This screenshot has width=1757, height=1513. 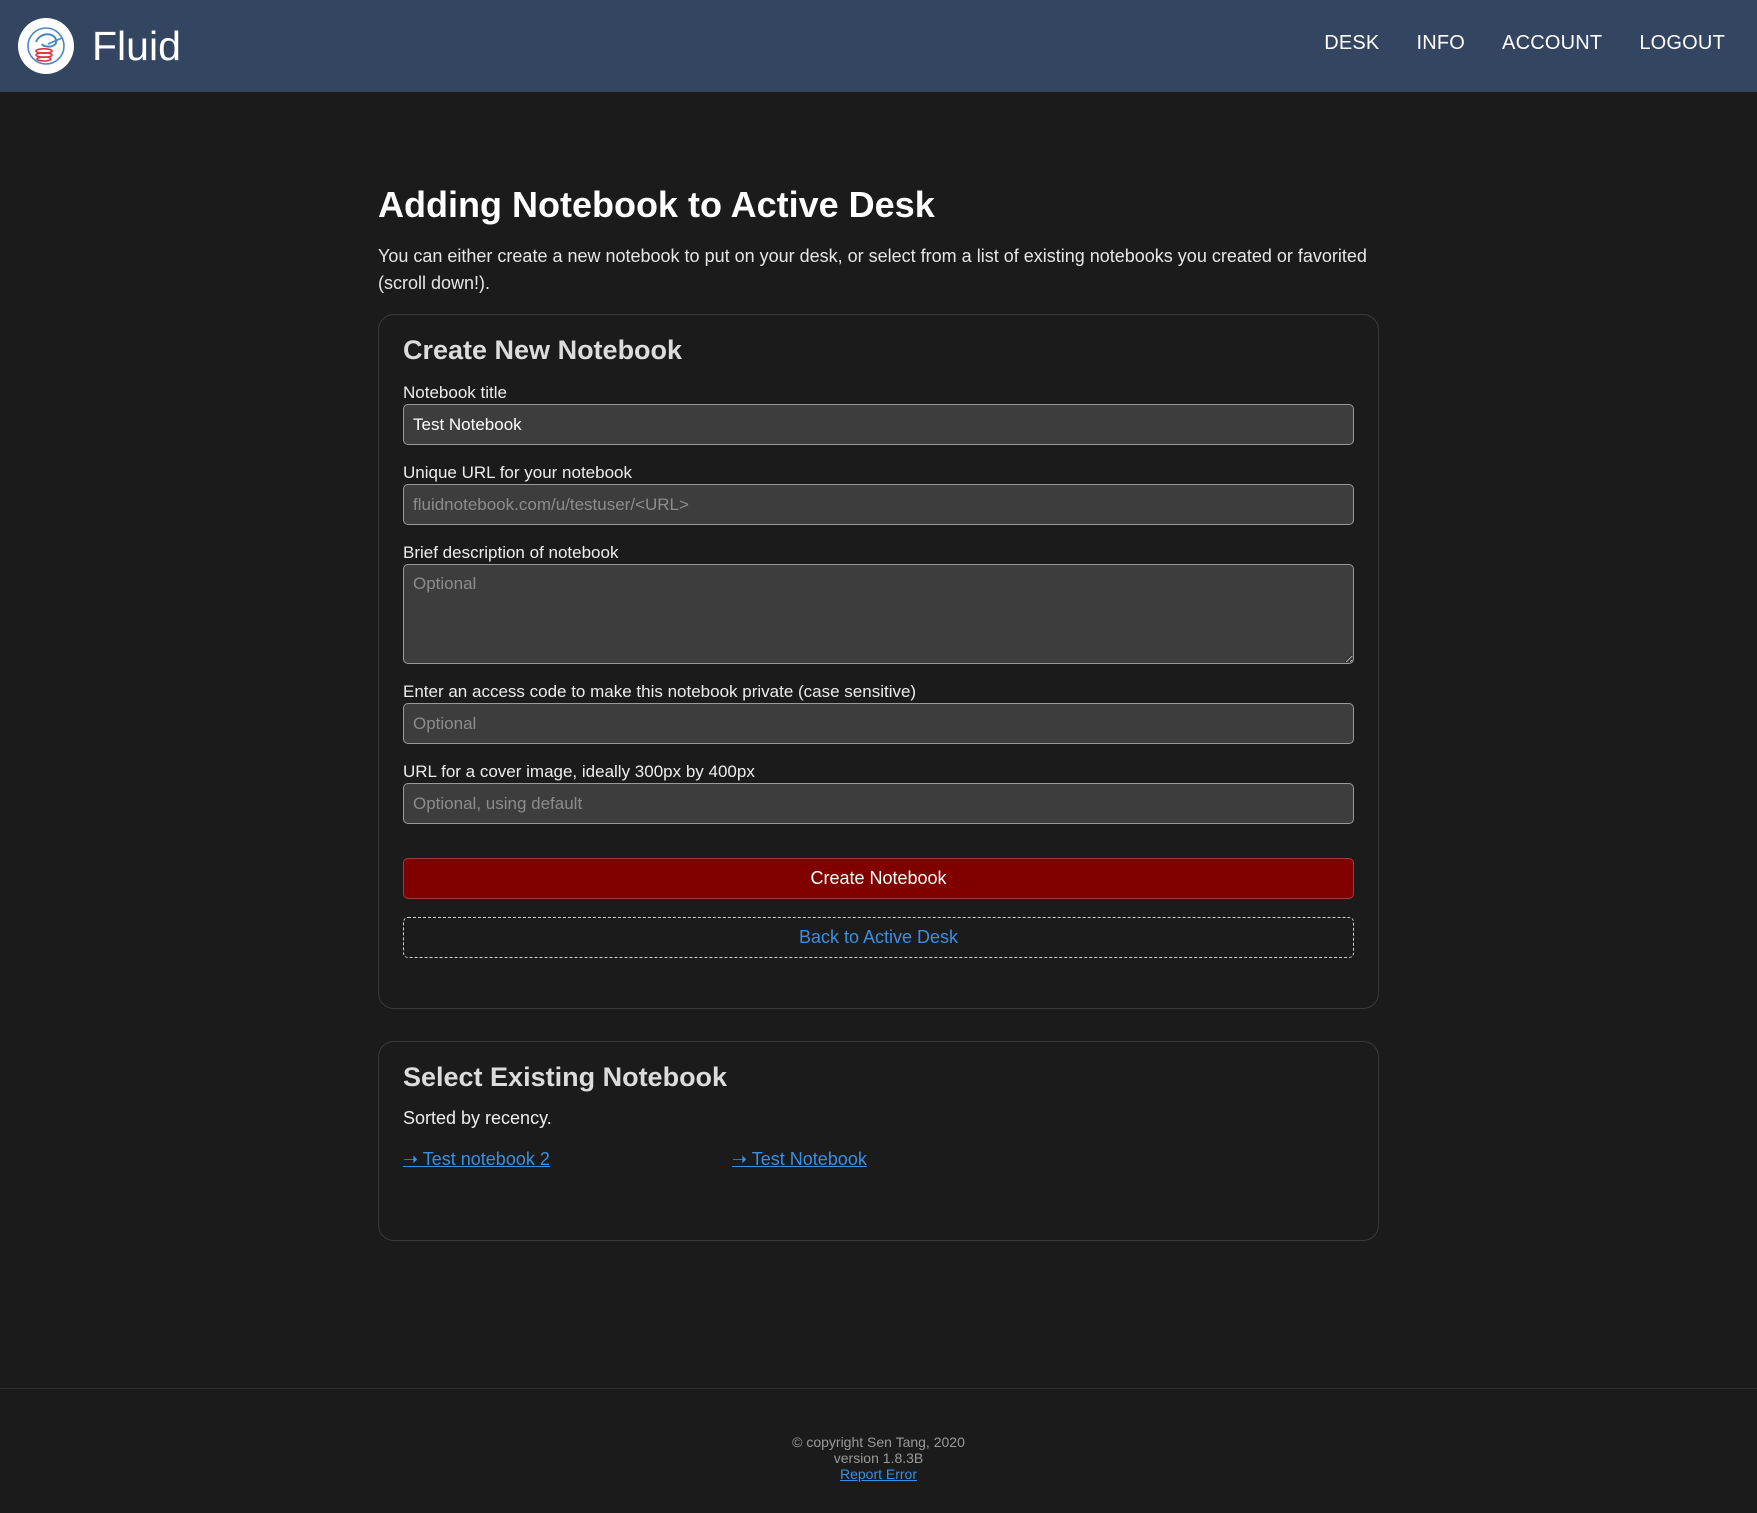 I want to click on copyright-text: © copyright Sen Tang, 2020, so click(x=878, y=1442).